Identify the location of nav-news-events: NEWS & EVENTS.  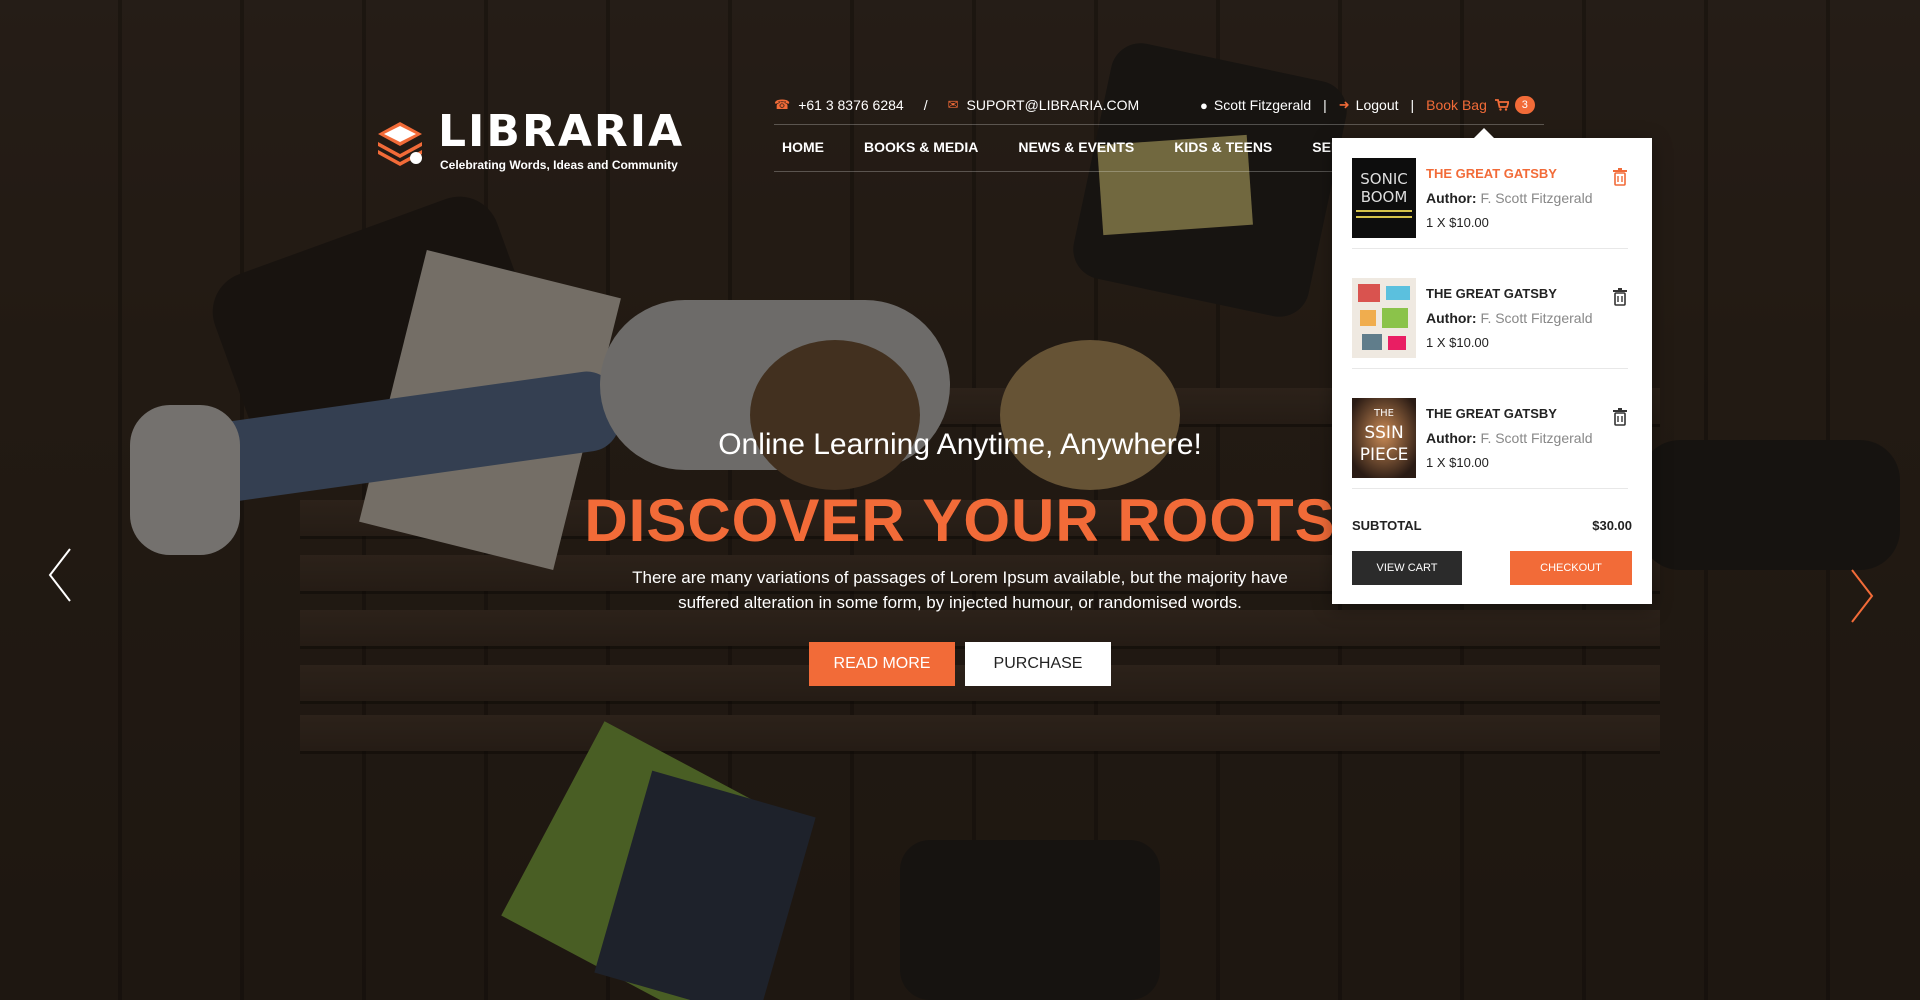
(1076, 147).